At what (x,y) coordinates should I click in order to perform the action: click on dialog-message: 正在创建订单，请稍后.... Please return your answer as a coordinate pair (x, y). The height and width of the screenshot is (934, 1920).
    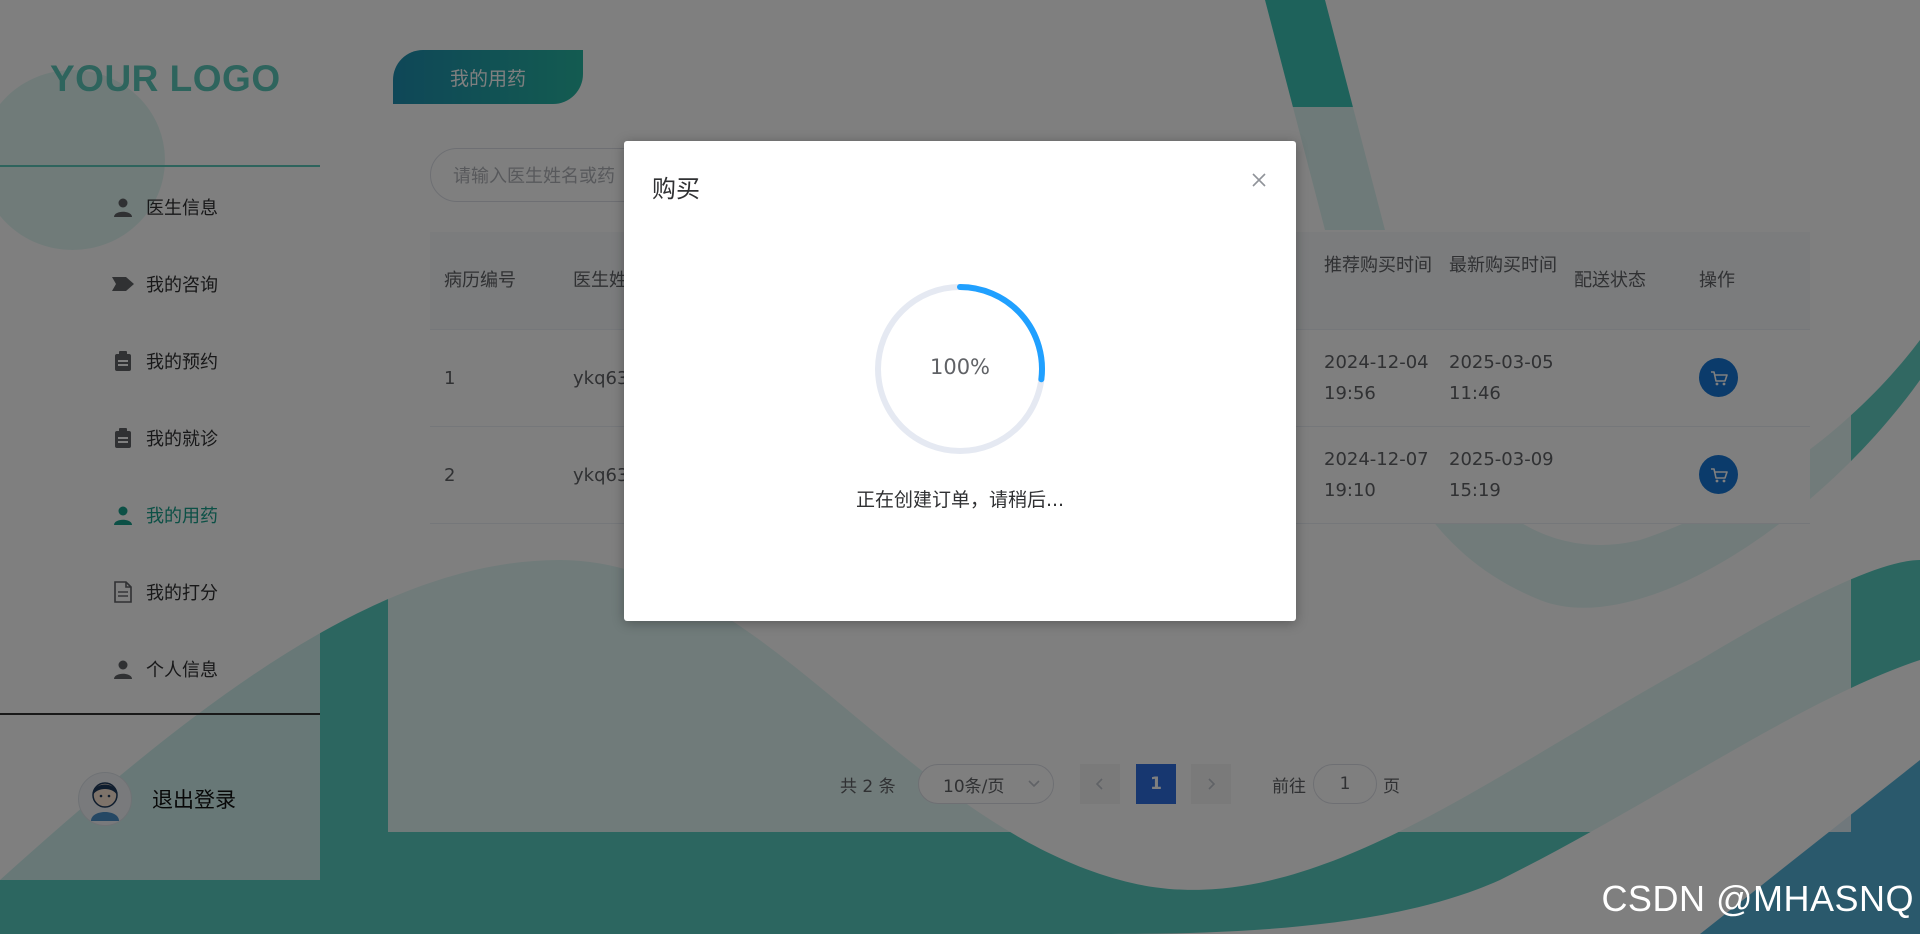
    Looking at the image, I should click on (960, 500).